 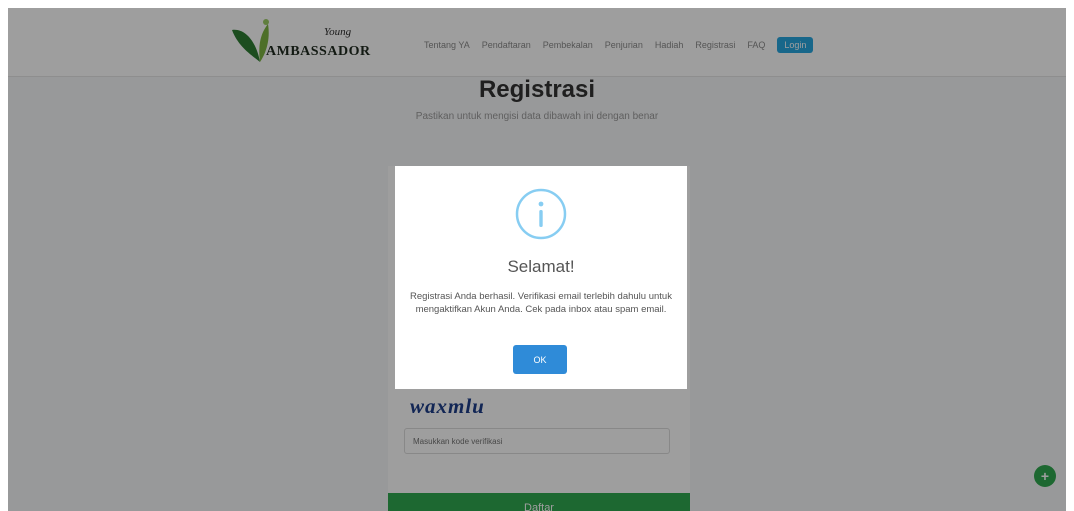 I want to click on dialog-title: Selamat!, so click(x=541, y=266).